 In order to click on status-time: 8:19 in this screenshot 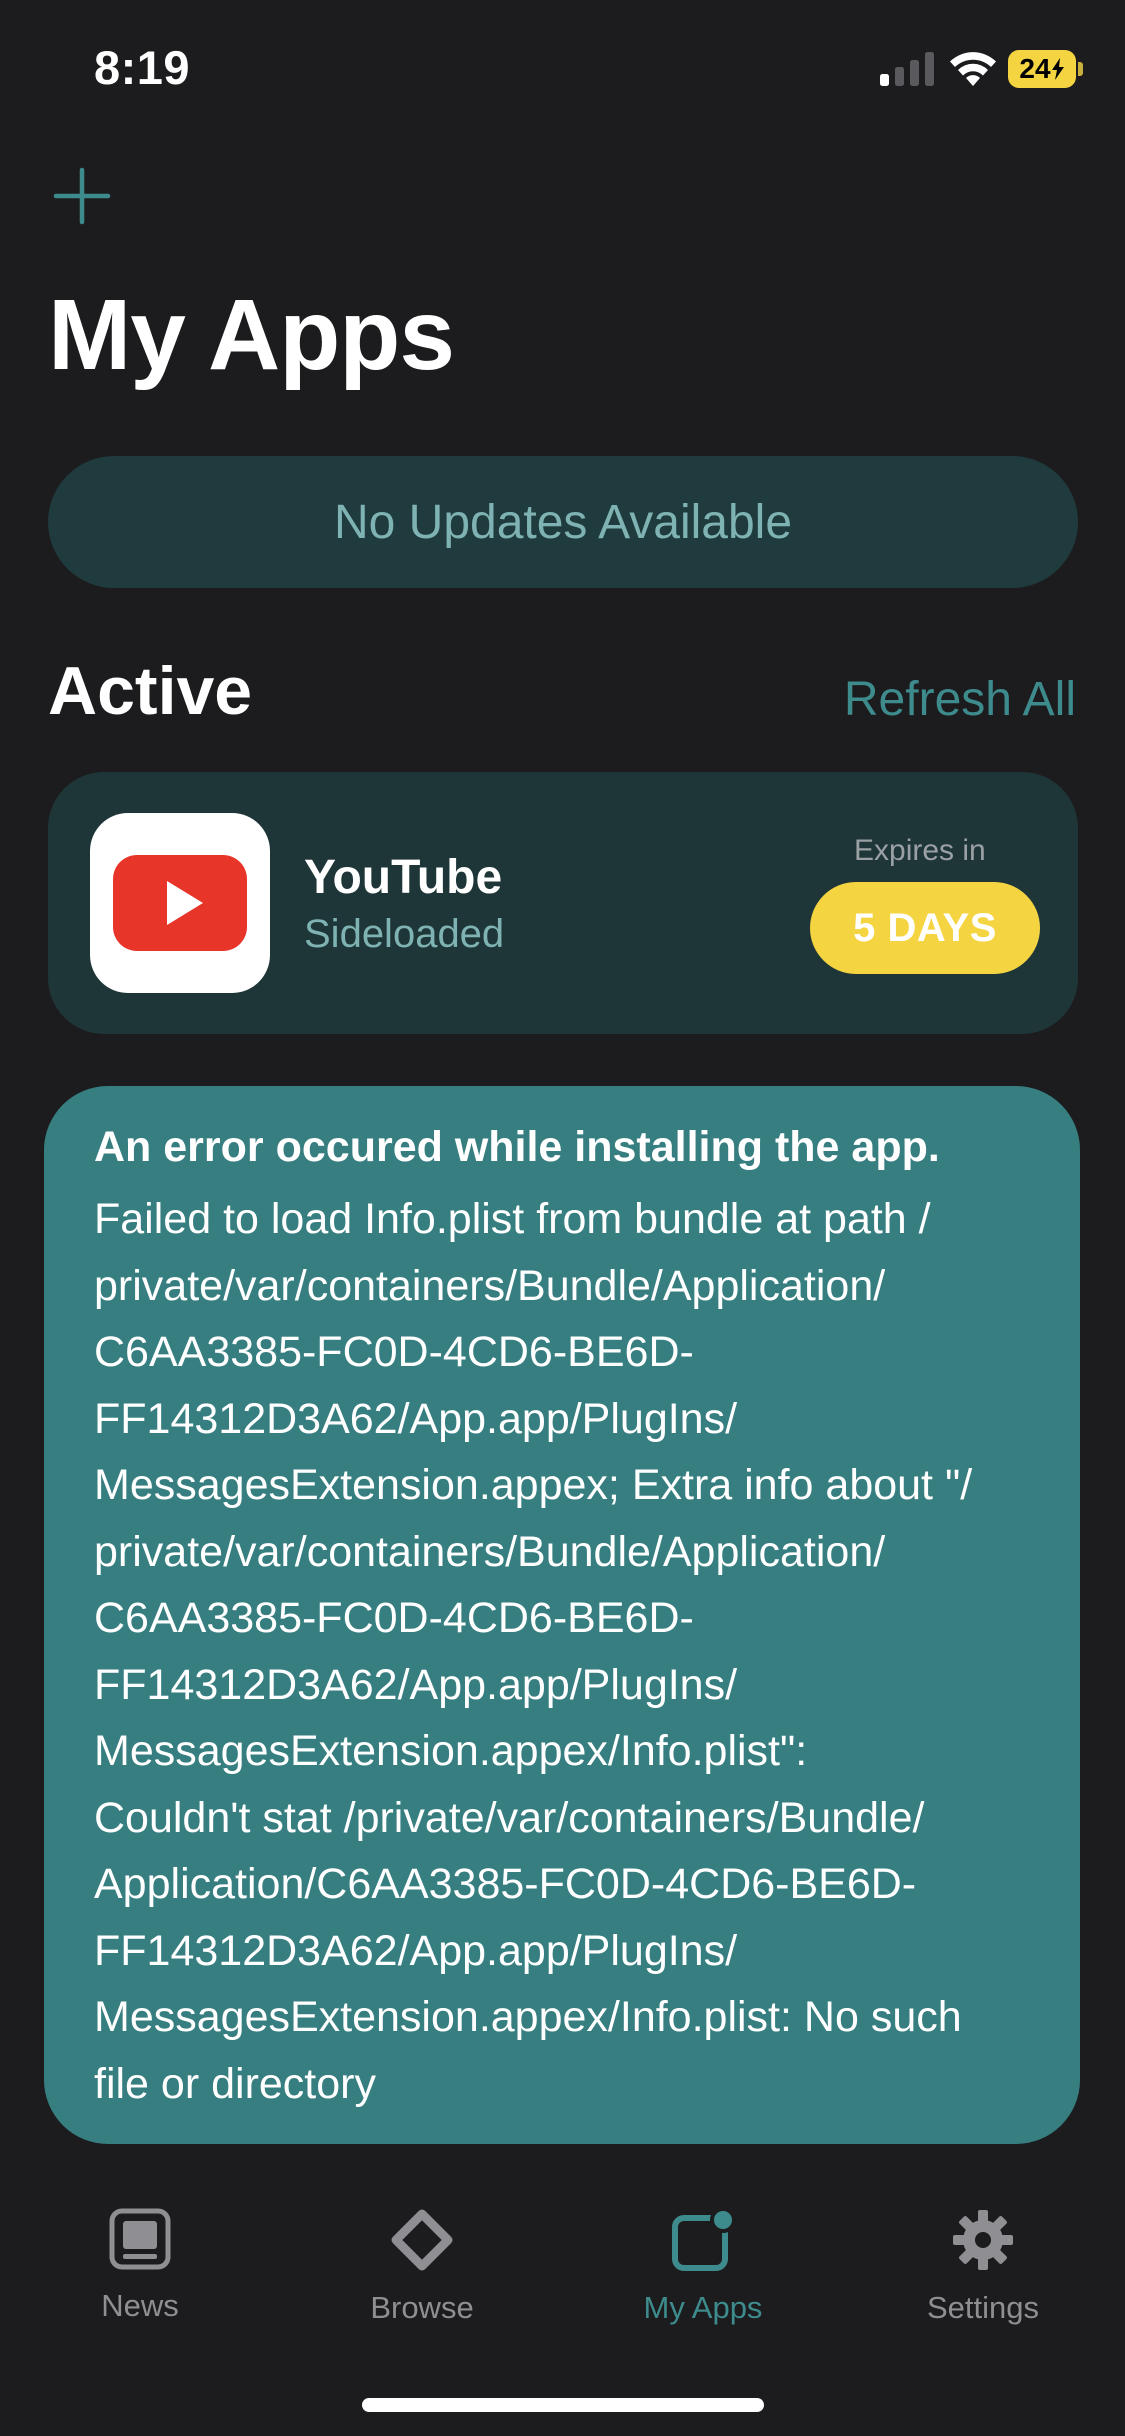, I will do `click(142, 67)`.